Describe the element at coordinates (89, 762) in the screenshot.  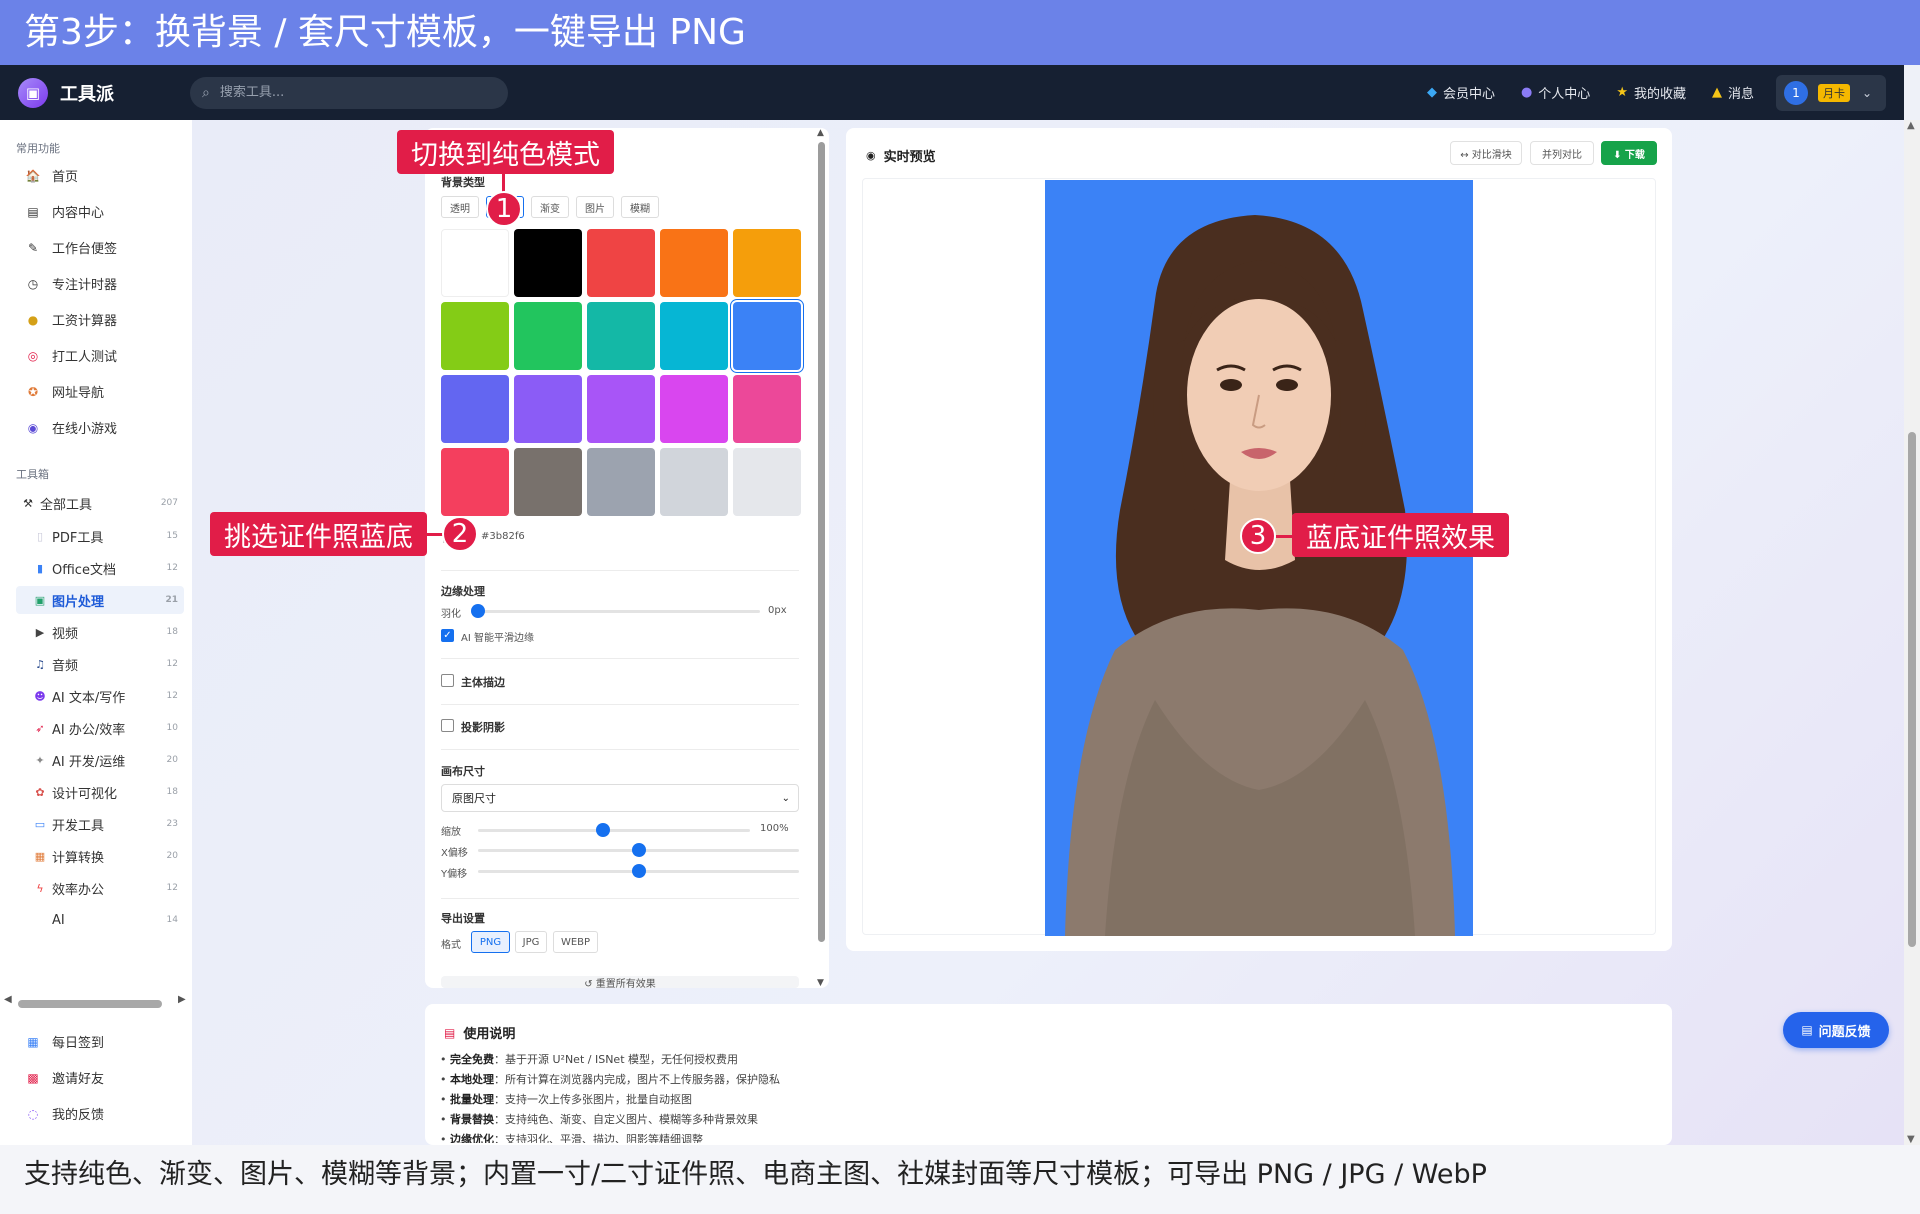
I see `sidebar-item-label: AI 开发/运维` at that location.